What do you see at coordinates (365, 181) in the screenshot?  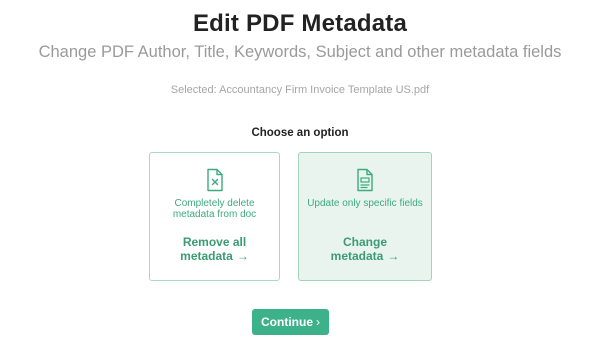 I see `file-list-icon` at bounding box center [365, 181].